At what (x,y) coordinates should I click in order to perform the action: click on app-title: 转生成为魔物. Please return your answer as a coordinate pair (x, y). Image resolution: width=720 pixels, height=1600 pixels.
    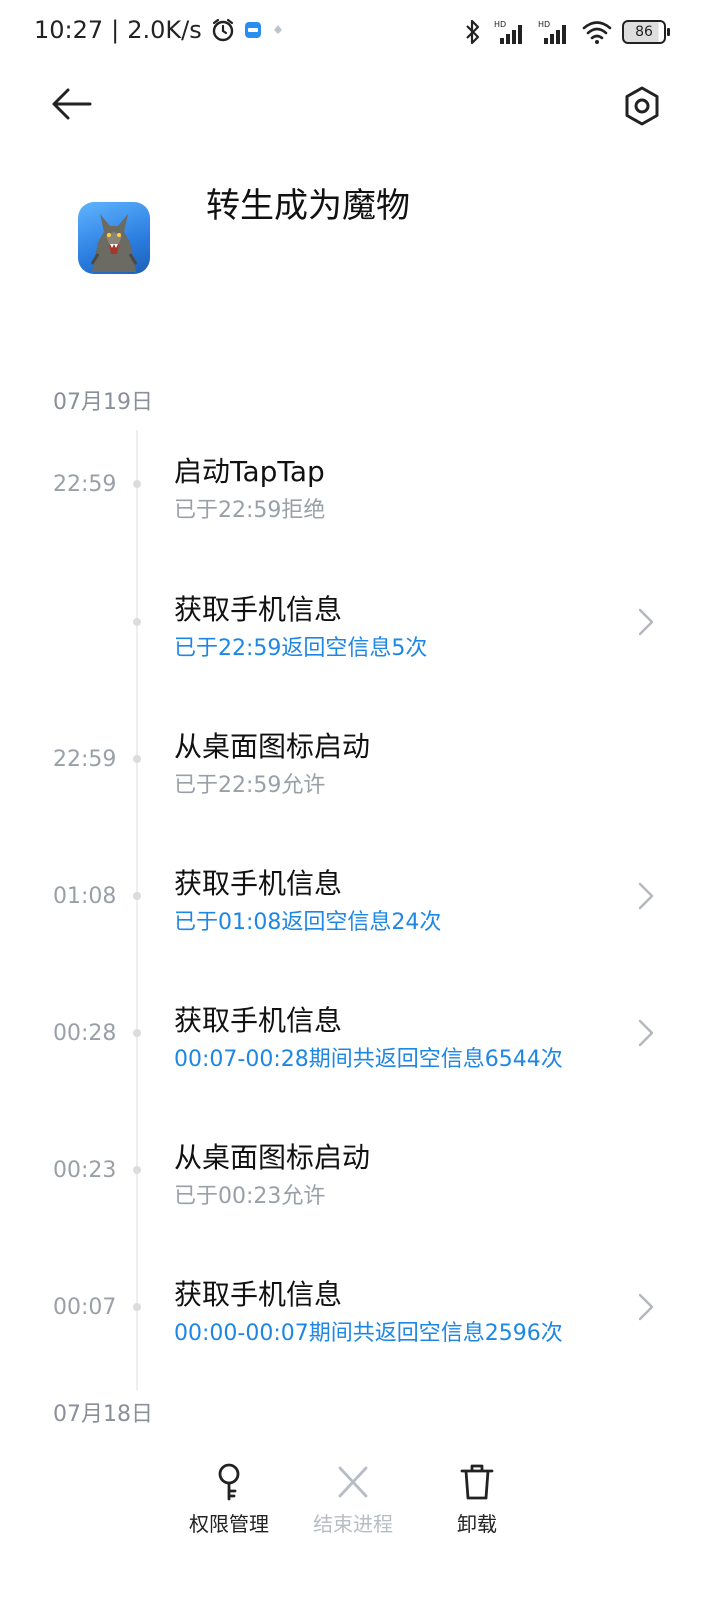
    Looking at the image, I should click on (308, 206).